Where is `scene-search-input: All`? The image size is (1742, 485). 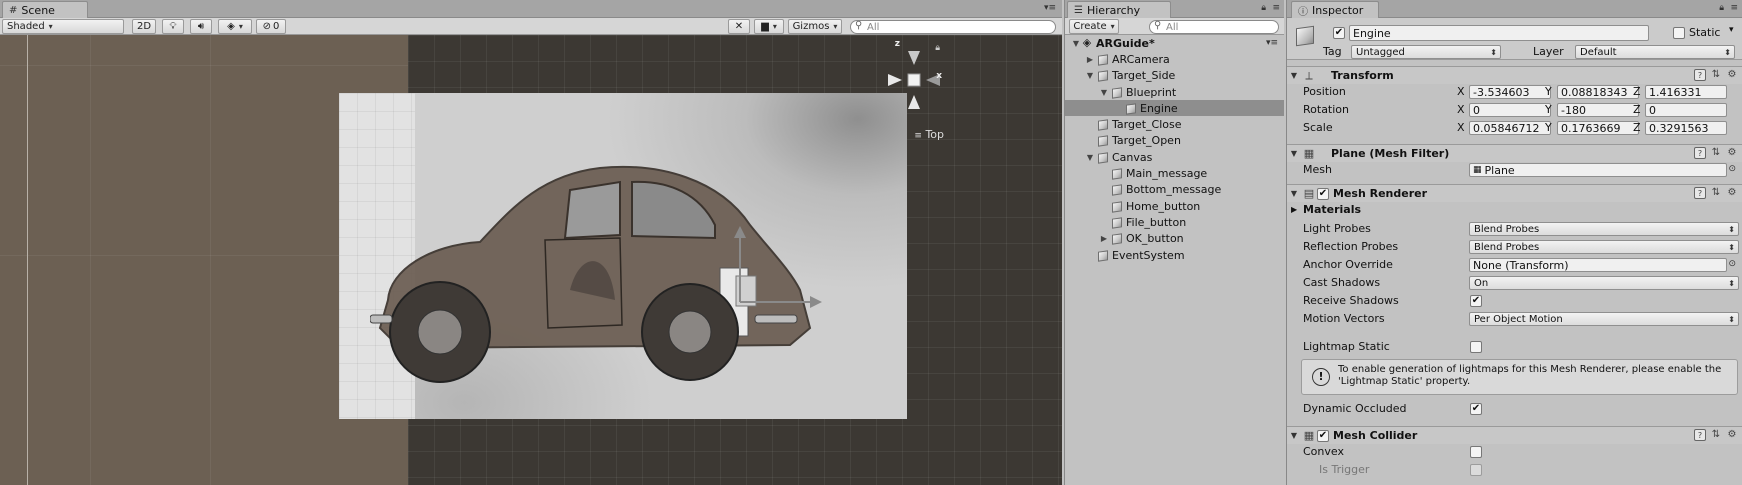 scene-search-input: All is located at coordinates (953, 27).